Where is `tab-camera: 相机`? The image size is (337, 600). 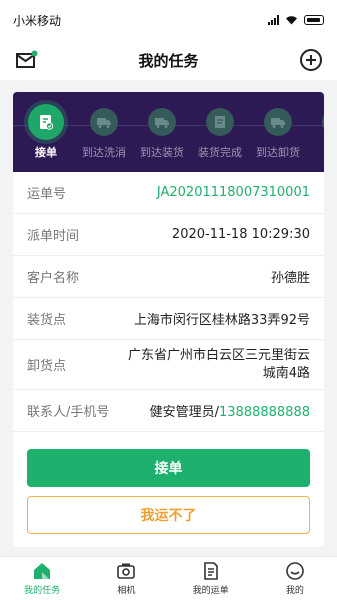
tab-camera: 相机 is located at coordinates (126, 578).